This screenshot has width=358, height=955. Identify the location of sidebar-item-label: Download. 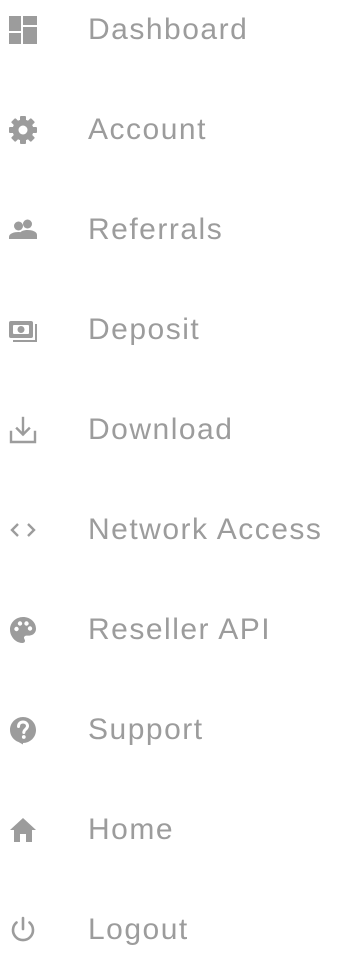
(161, 429).